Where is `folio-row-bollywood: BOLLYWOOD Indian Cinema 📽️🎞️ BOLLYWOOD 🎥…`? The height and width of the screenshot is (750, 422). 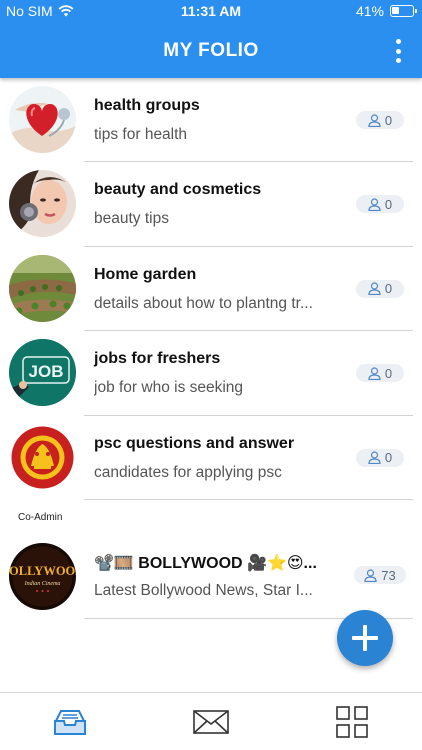
folio-row-bollywood: BOLLYWOOD Indian Cinema 📽️🎞️ BOLLYWOOD 🎥… is located at coordinates (211, 577).